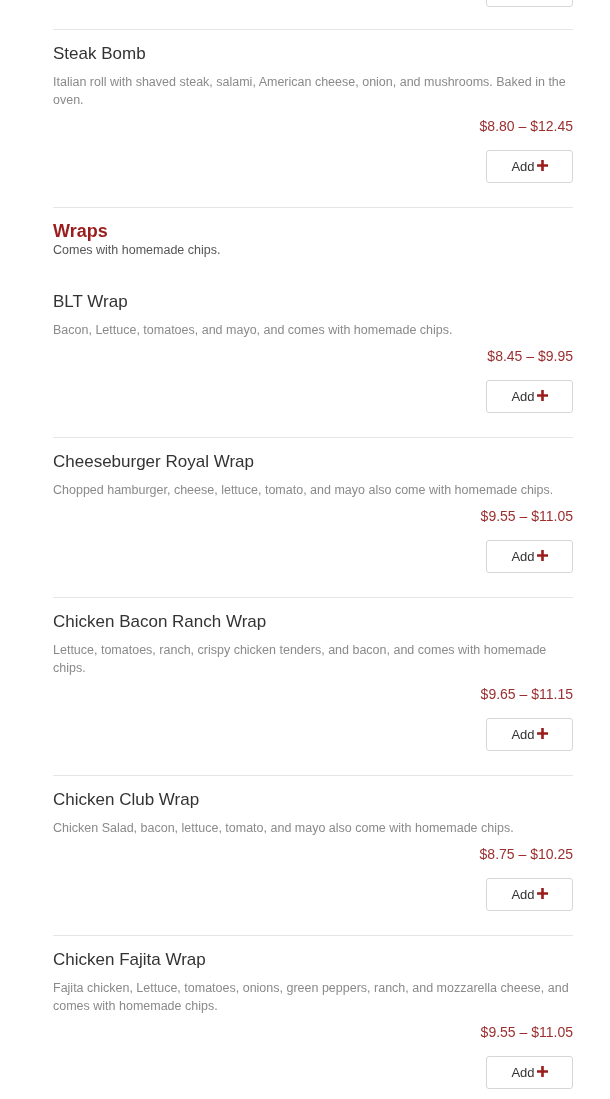 The image size is (610, 1099). What do you see at coordinates (100, 54) in the screenshot?
I see `item-title: Steak Bomb` at bounding box center [100, 54].